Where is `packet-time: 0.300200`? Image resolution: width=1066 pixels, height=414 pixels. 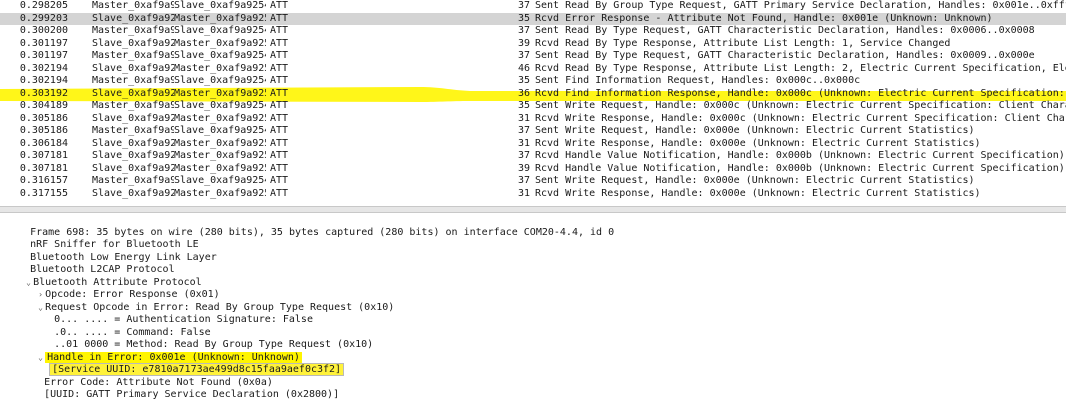 packet-time: 0.300200 is located at coordinates (43, 30).